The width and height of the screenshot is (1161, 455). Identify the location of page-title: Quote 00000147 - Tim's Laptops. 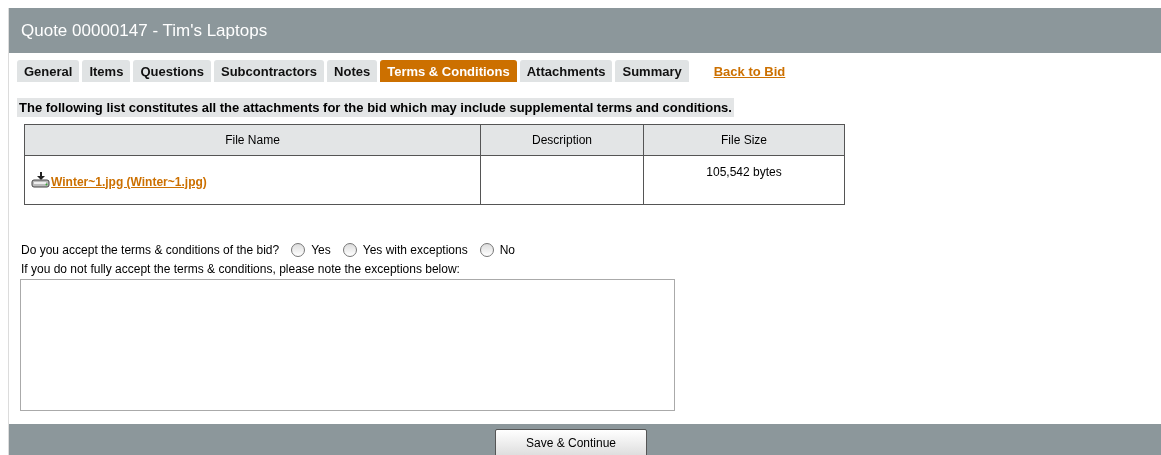
(144, 30).